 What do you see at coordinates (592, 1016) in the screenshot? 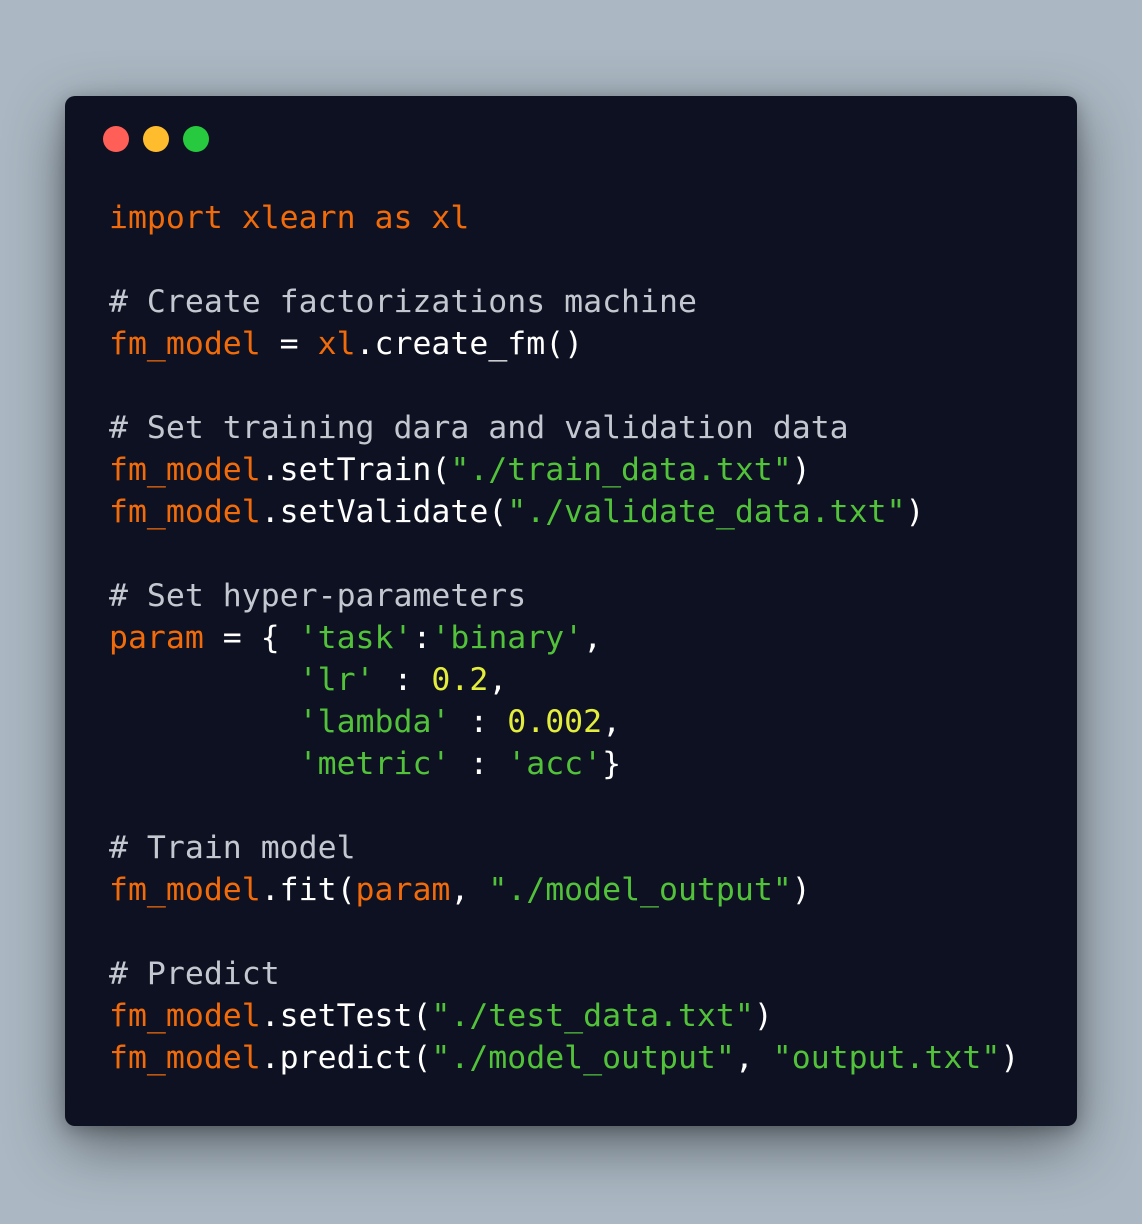
I see `code-string: "./test_data.txt"` at bounding box center [592, 1016].